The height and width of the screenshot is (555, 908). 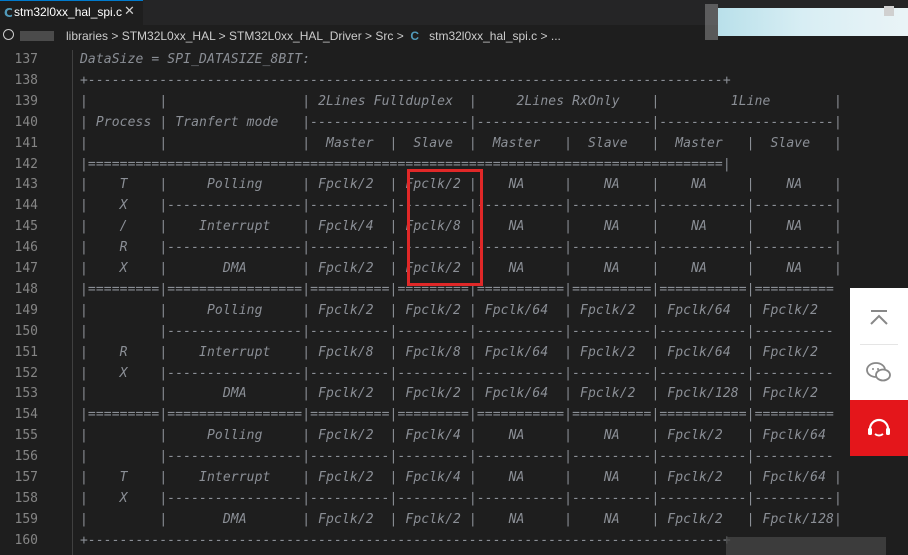 I want to click on code-text: DataSize = SPI_DATASIZE_8BIT:, so click(x=195, y=59).